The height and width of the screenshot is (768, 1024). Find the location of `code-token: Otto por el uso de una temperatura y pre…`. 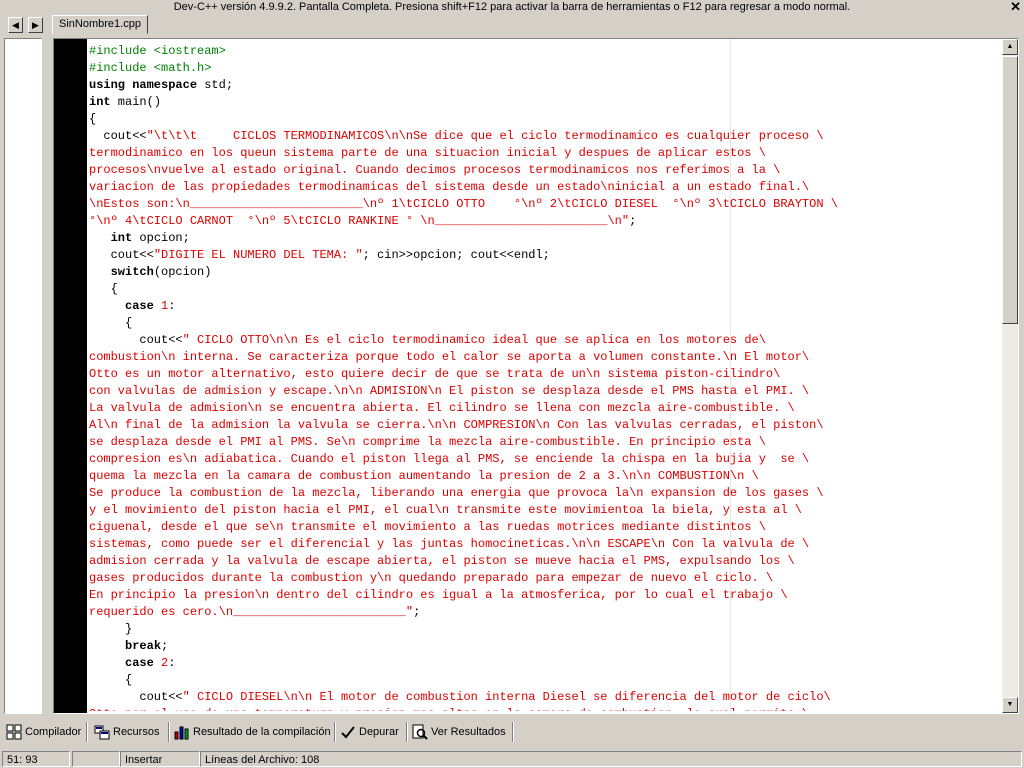

code-token: Otto por el uso de una temperatura y pre… is located at coordinates (449, 709).